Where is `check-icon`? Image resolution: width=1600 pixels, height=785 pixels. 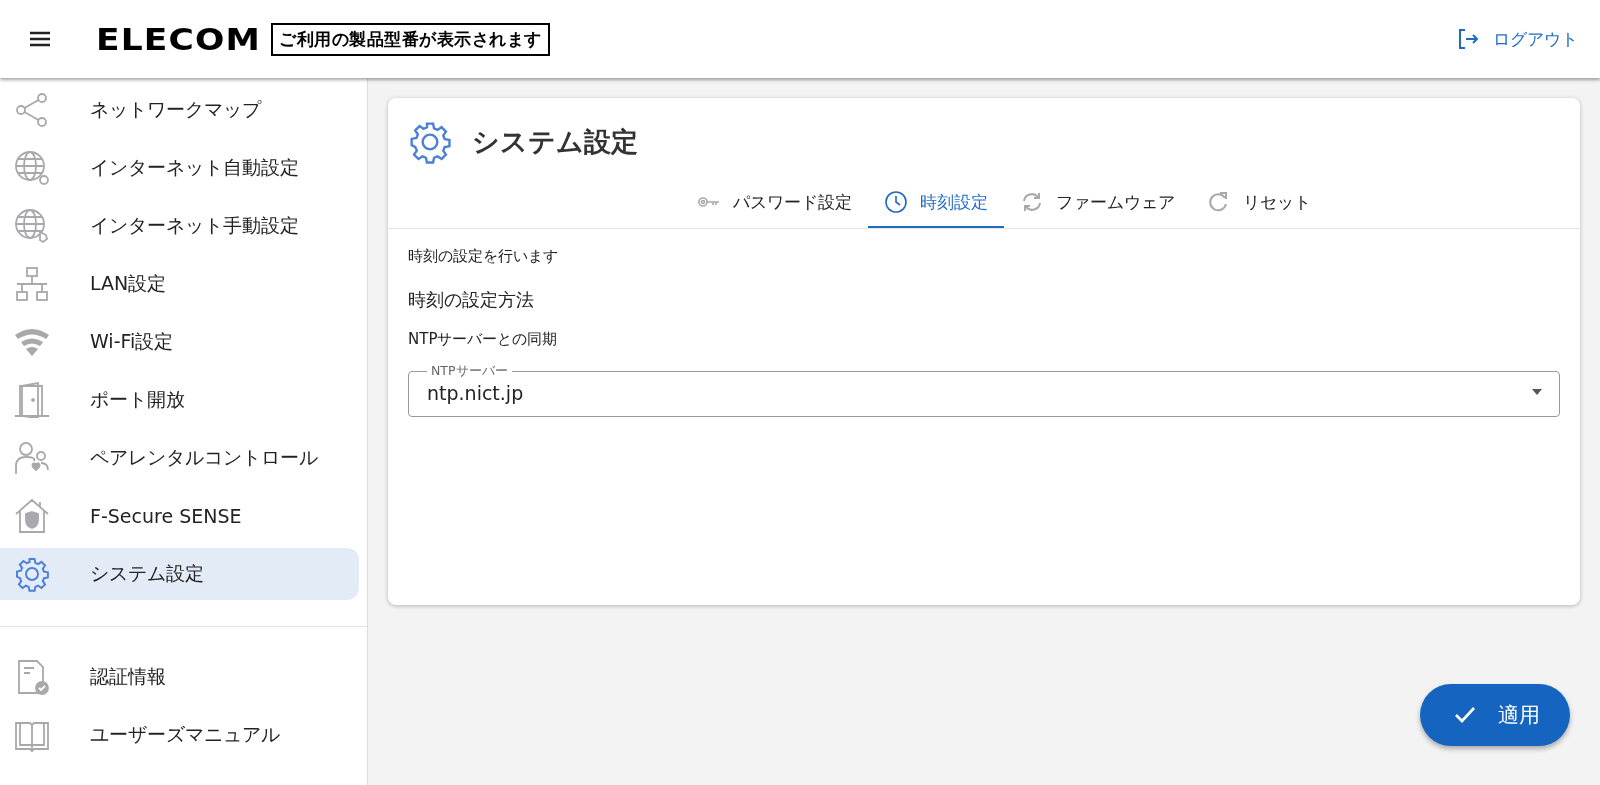
check-icon is located at coordinates (1465, 715).